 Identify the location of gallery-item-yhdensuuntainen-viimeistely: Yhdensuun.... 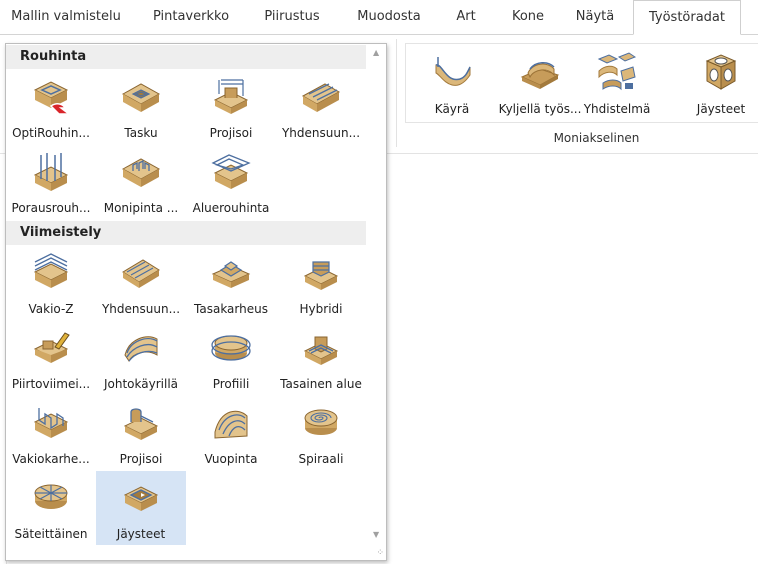
(141, 283).